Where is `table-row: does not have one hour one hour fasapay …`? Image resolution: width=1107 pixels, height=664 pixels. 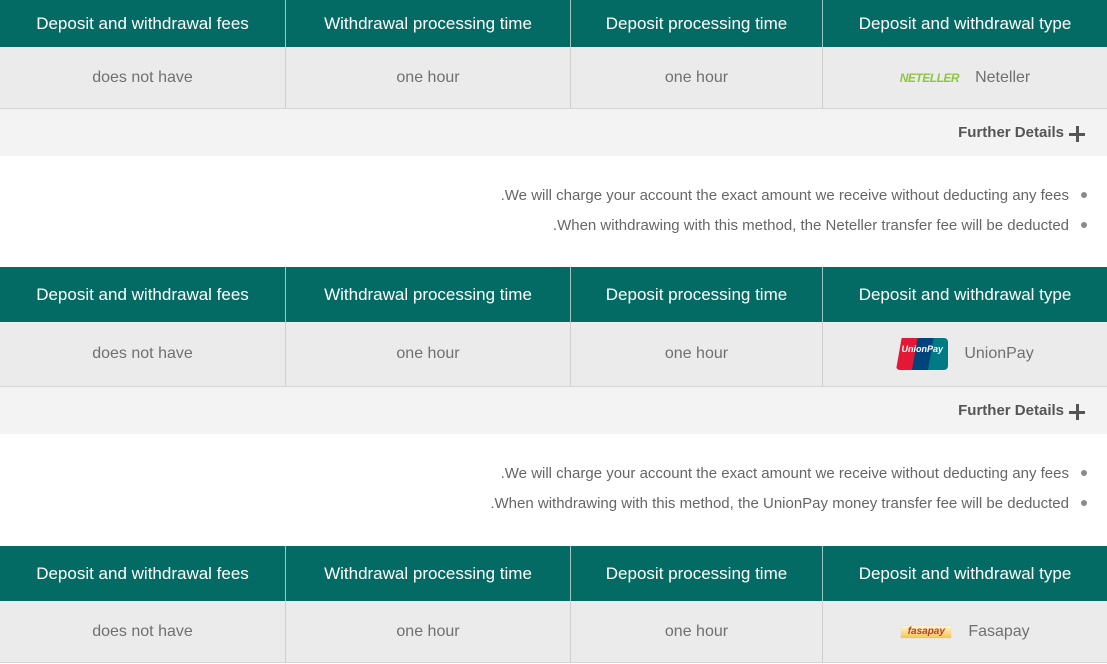 table-row: does not have one hour one hour fasapay … is located at coordinates (553, 632).